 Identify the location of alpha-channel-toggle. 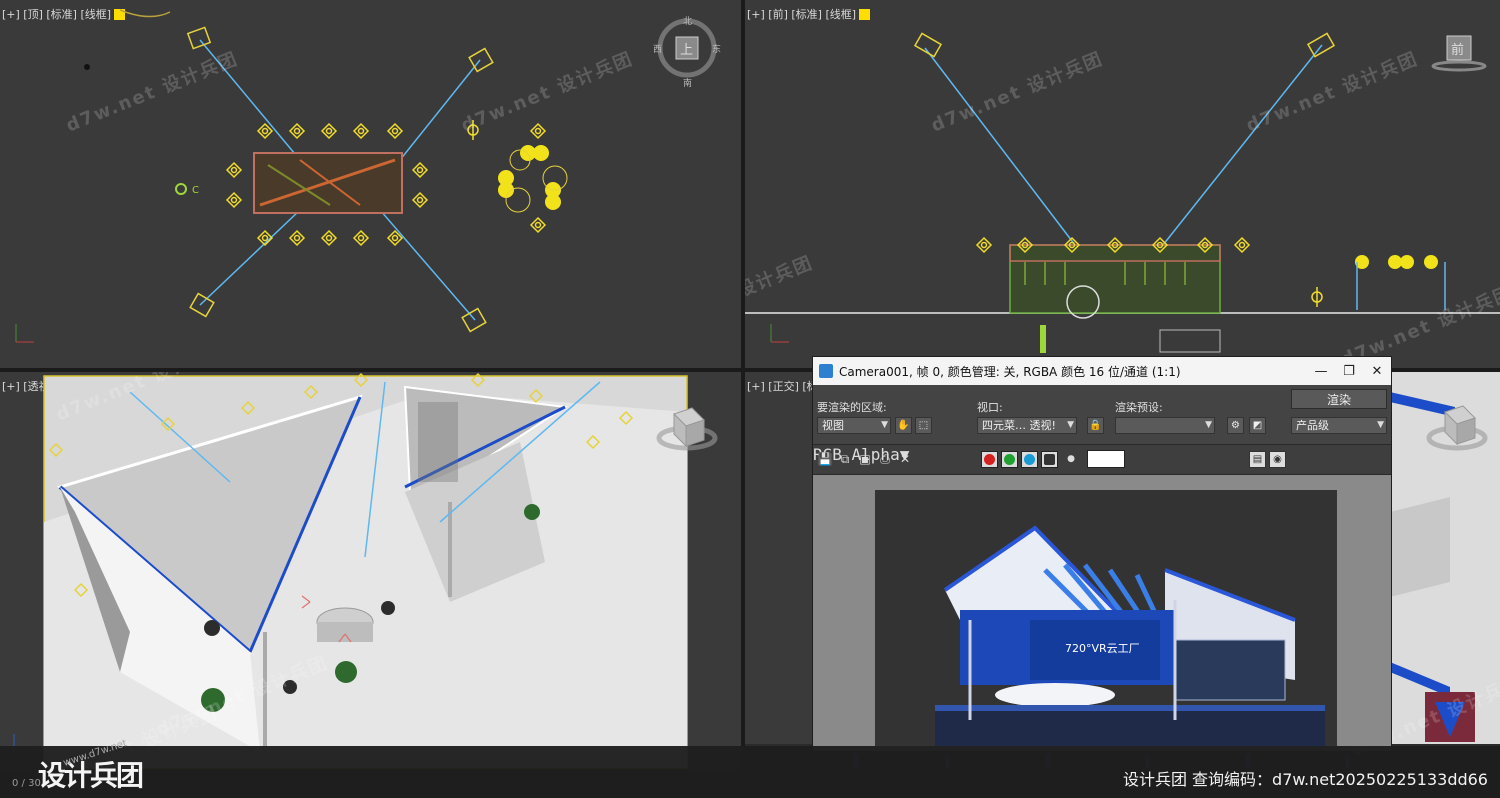
(1049, 459).